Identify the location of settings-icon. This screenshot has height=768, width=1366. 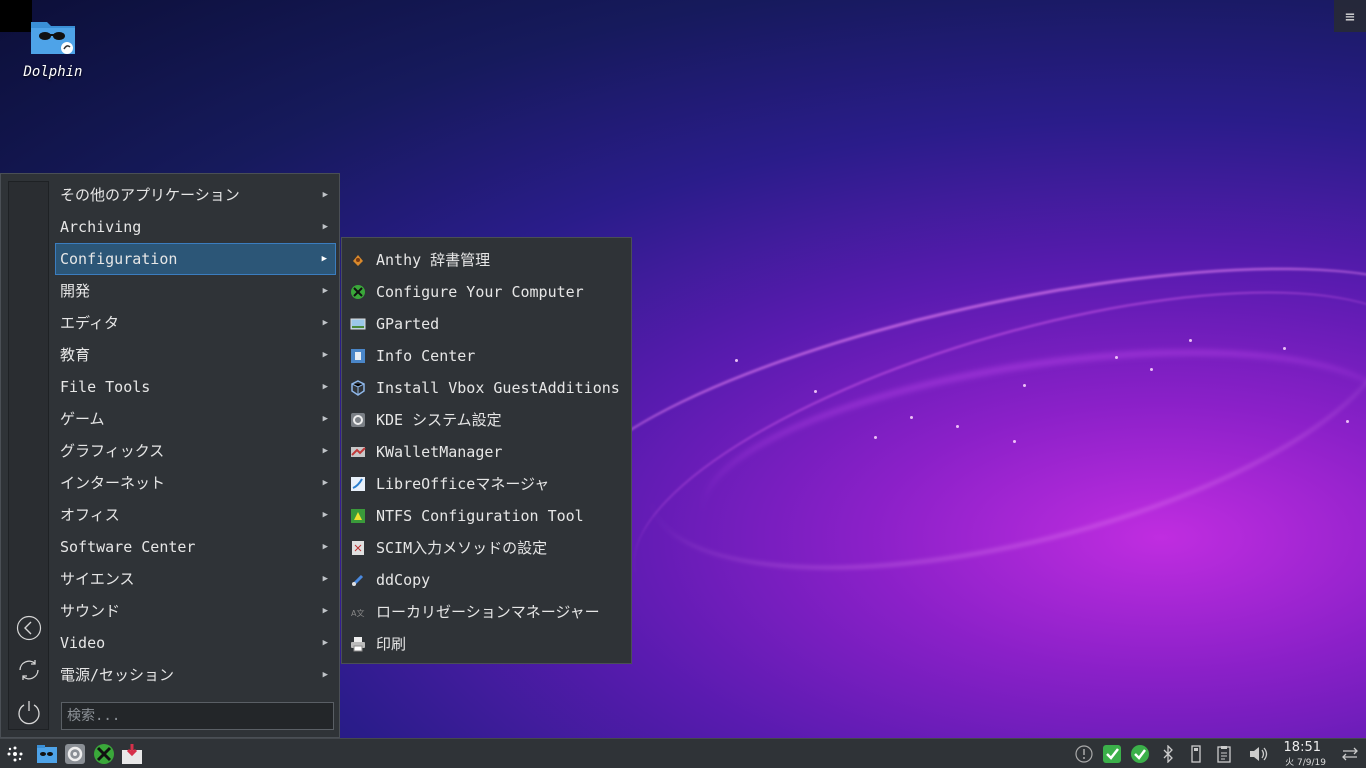
(75, 754).